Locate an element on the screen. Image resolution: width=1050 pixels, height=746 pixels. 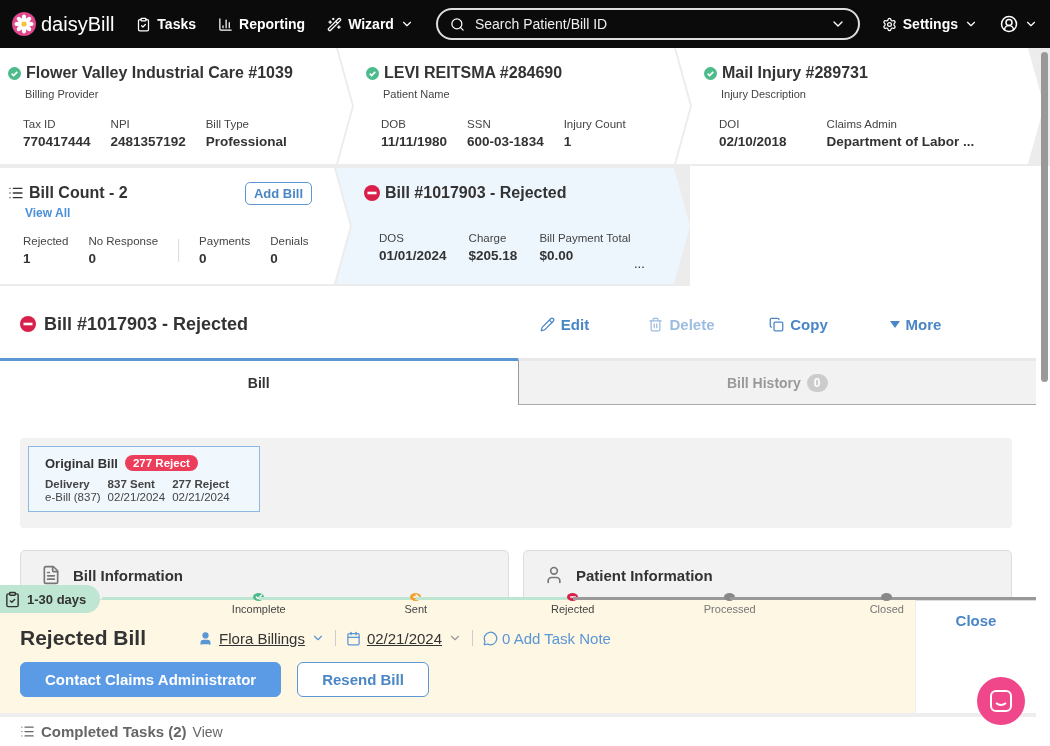
card-title: Bill Count - 2 is located at coordinates (78, 193).